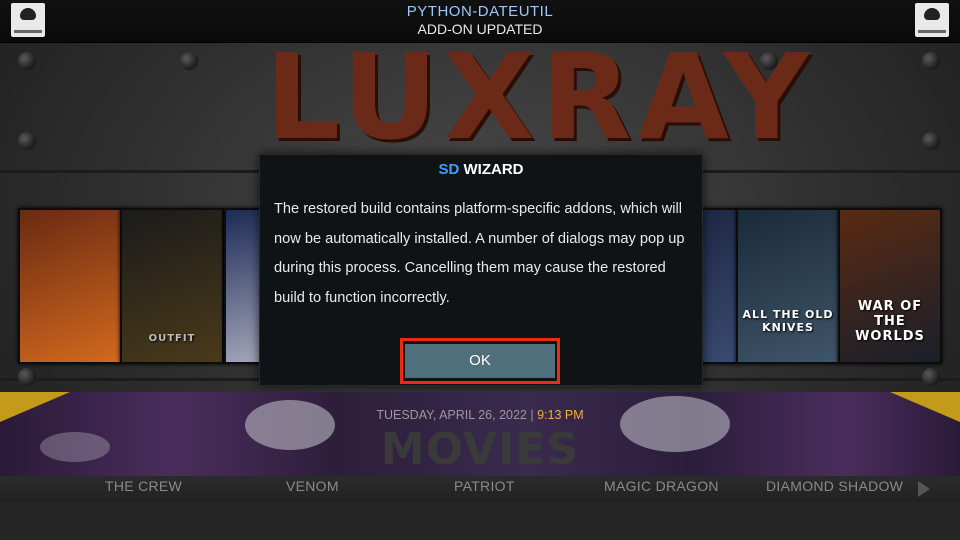  What do you see at coordinates (540, 97) in the screenshot?
I see `luxray-logo: LUXRAY` at bounding box center [540, 97].